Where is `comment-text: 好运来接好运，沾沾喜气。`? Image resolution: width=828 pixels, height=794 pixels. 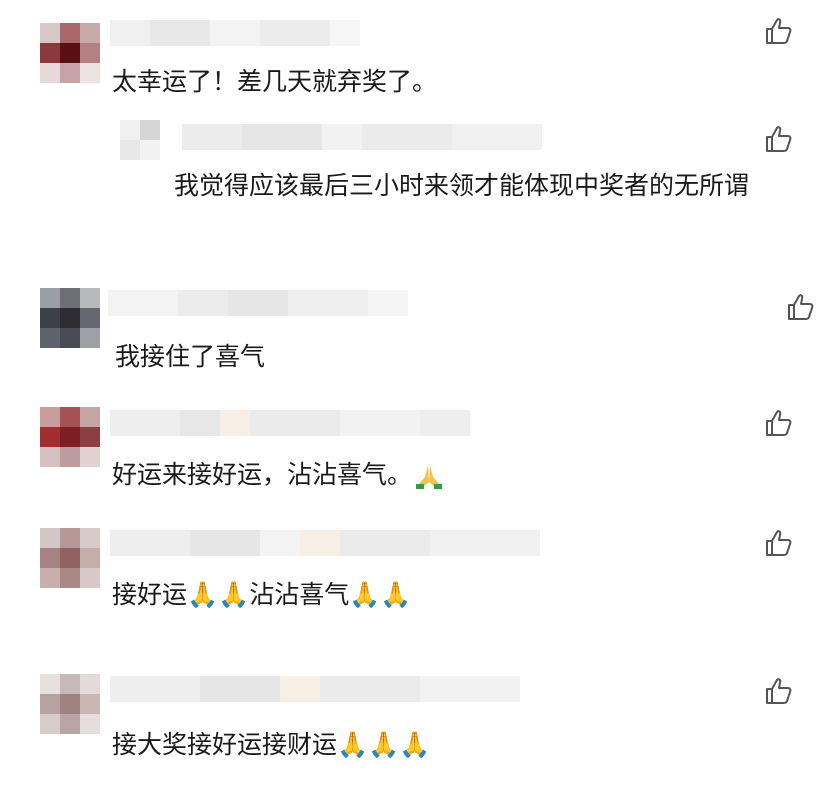 comment-text: 好运来接好运，沾沾喜气。 is located at coordinates (278, 475).